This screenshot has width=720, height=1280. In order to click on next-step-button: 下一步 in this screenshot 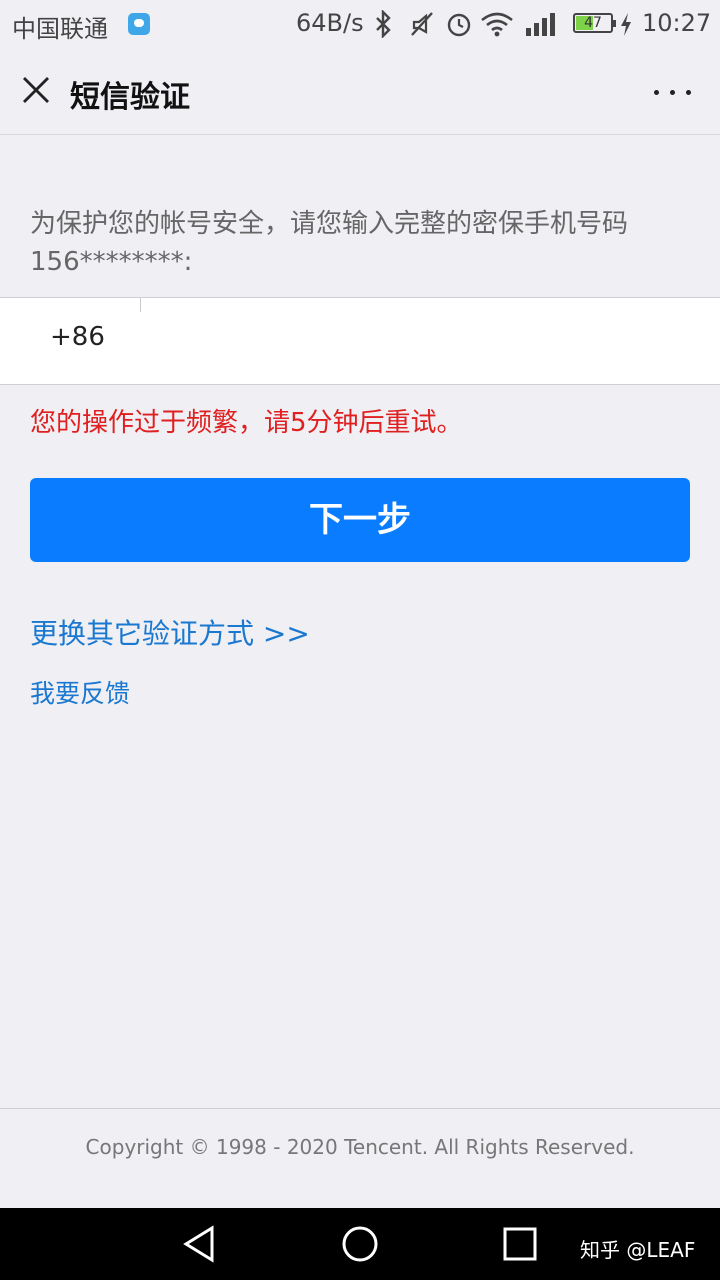, I will do `click(360, 520)`.